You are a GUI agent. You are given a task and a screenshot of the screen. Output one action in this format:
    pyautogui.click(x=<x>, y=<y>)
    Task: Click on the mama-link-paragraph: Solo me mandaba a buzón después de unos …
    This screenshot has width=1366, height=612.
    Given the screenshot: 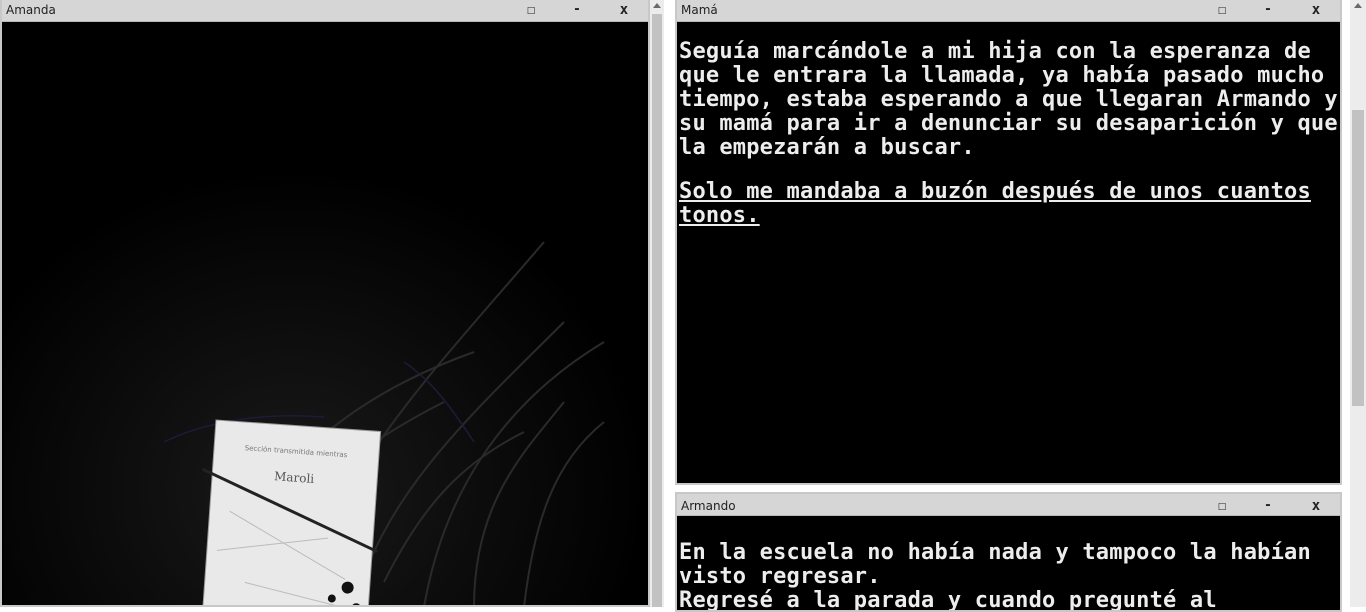 What is the action you would take?
    pyautogui.click(x=1008, y=204)
    